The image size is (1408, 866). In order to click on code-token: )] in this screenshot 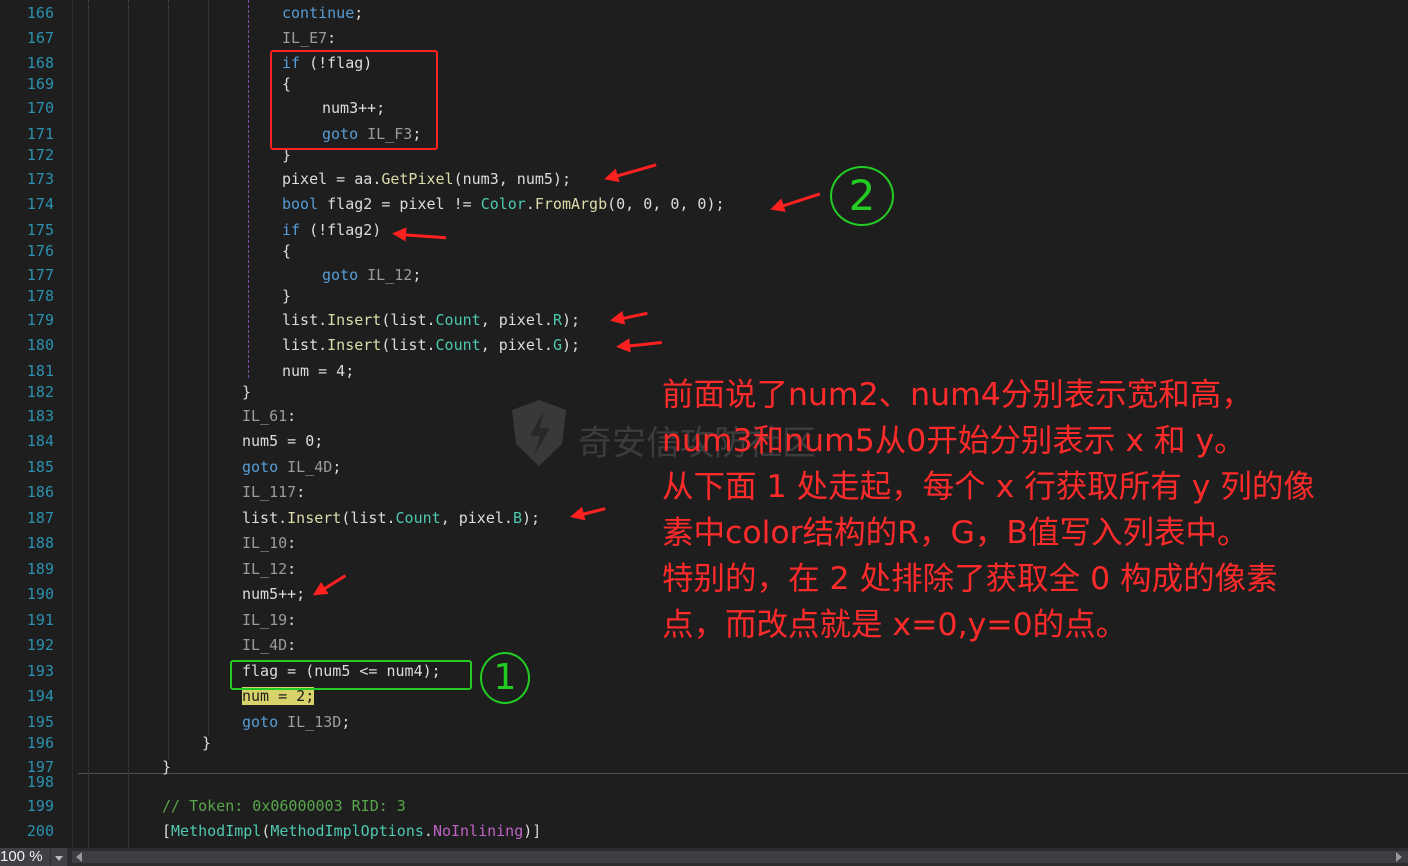, I will do `click(532, 831)`.